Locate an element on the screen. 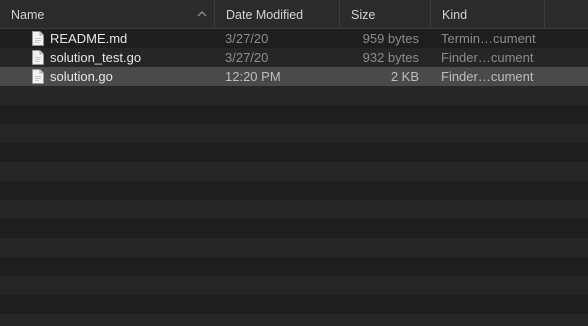 The image size is (588, 326). file-row: solution.go 12:20 PM 2 KB Finder…cument is located at coordinates (294, 76).